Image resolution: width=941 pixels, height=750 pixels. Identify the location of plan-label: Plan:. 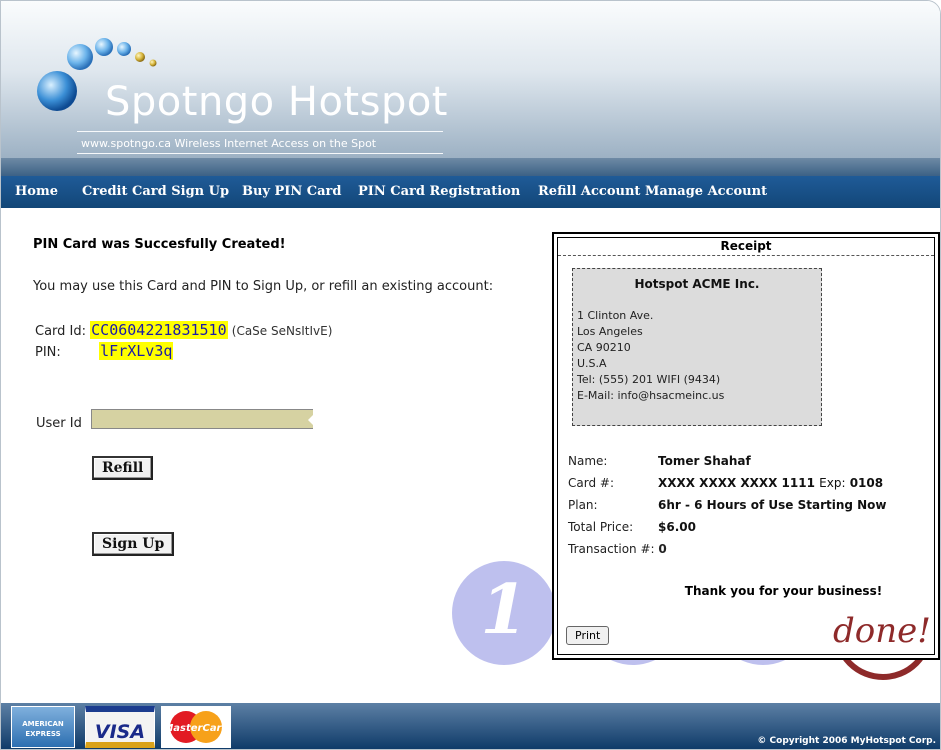
(583, 505).